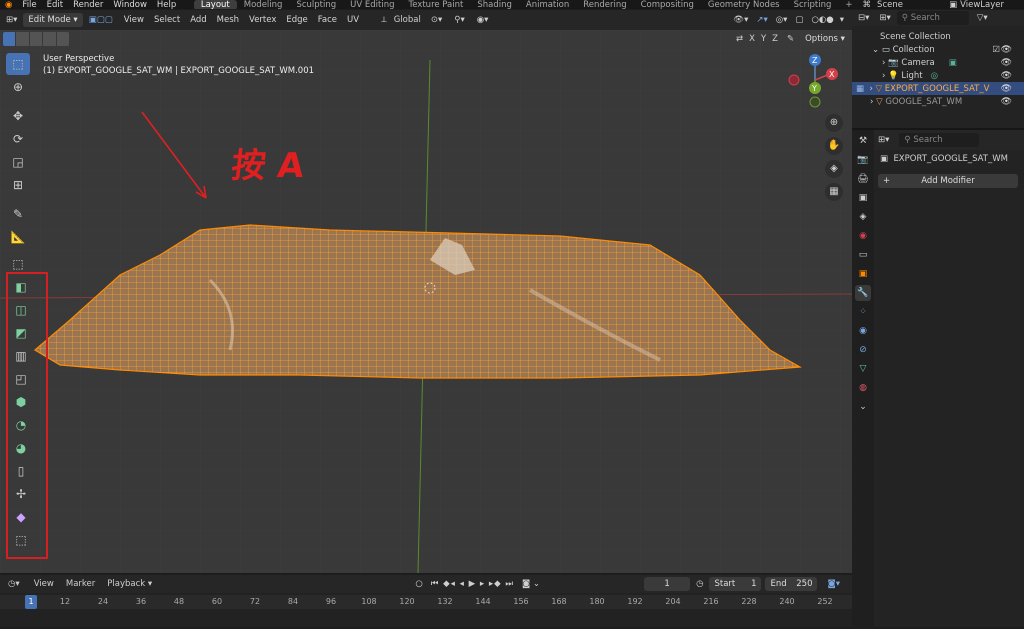  I want to click on view-layer-icon: ▣, so click(953, 4).